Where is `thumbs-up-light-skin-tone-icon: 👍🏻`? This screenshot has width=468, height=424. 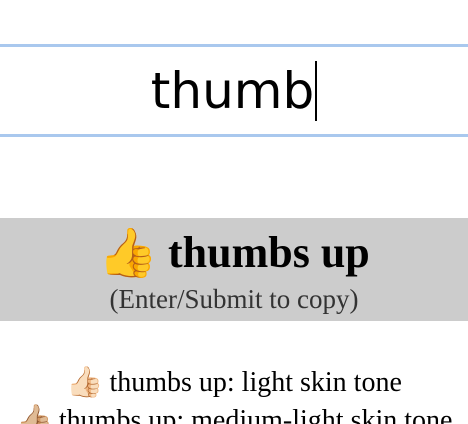
thumbs-up-light-skin-tone-icon: 👍🏻 is located at coordinates (85, 382).